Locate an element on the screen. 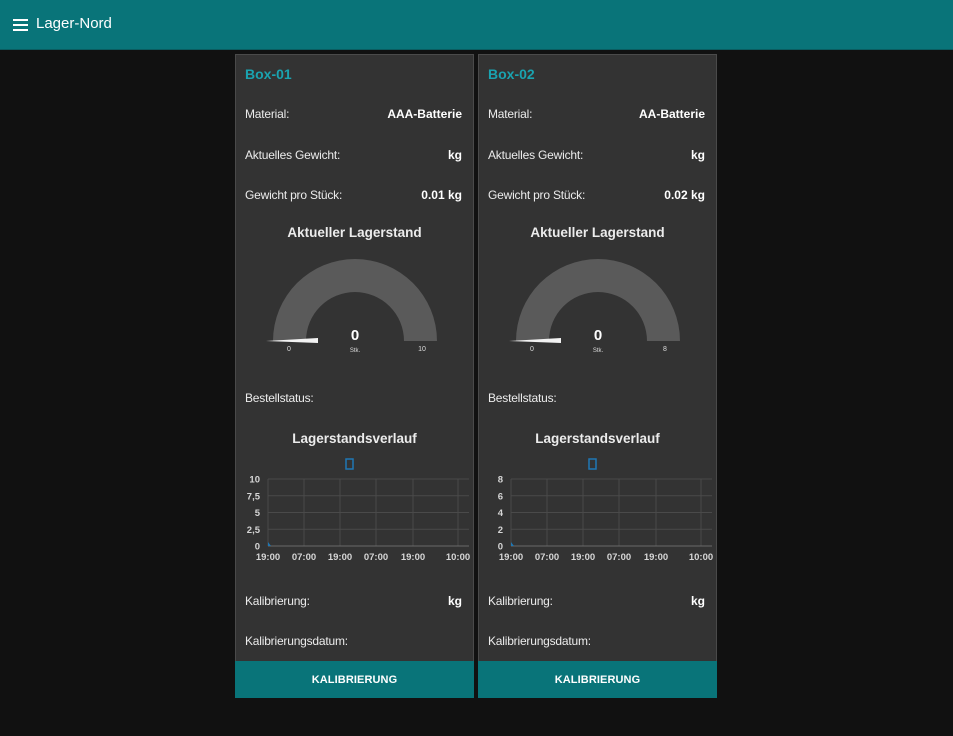  y-tick-label: 6 is located at coordinates (500, 496).